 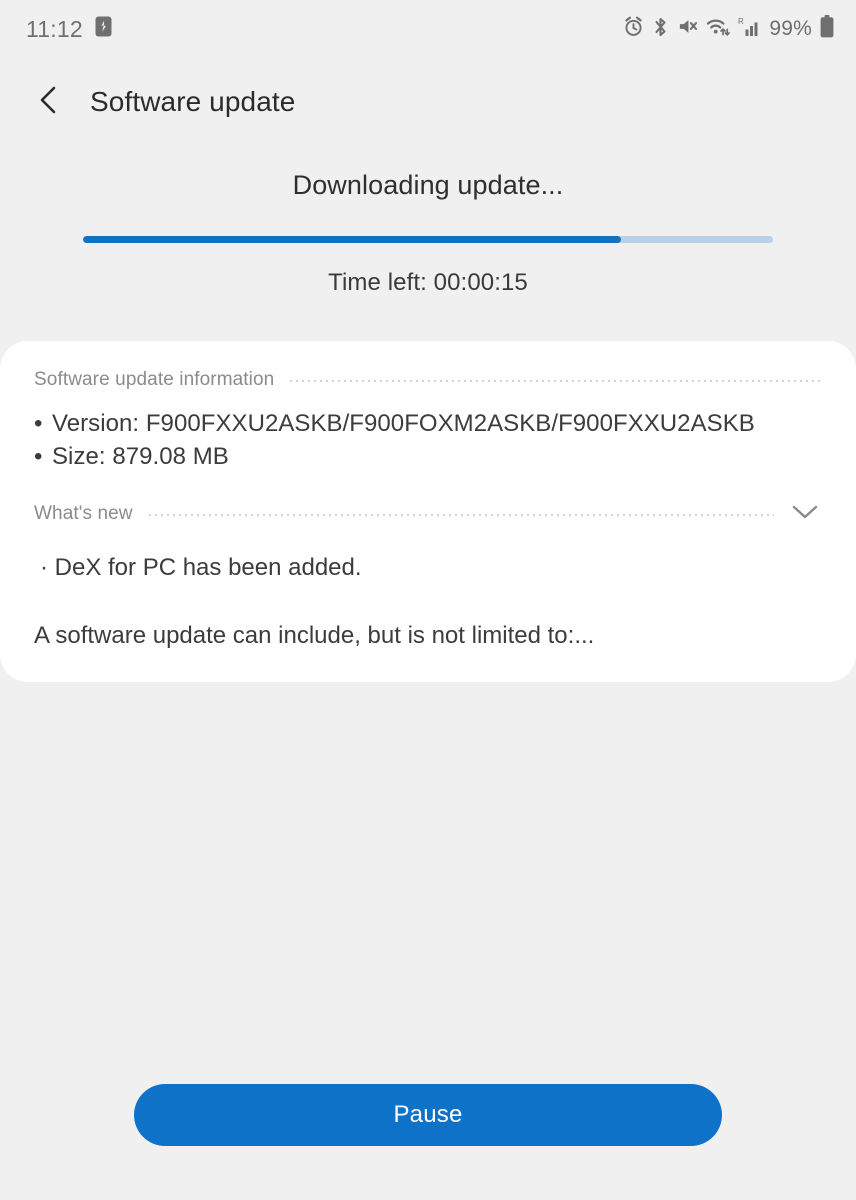 I want to click on alarm-icon, so click(x=633, y=29).